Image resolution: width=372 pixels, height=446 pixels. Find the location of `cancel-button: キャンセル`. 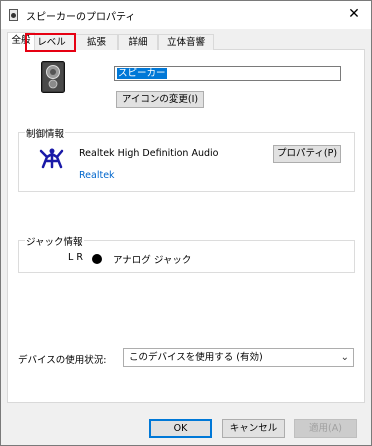

cancel-button: キャンセル is located at coordinates (253, 428).